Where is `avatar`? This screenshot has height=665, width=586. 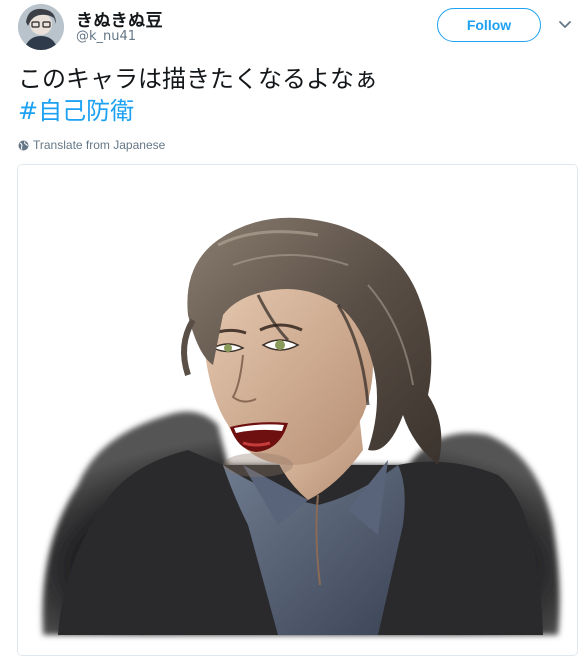 avatar is located at coordinates (41, 27).